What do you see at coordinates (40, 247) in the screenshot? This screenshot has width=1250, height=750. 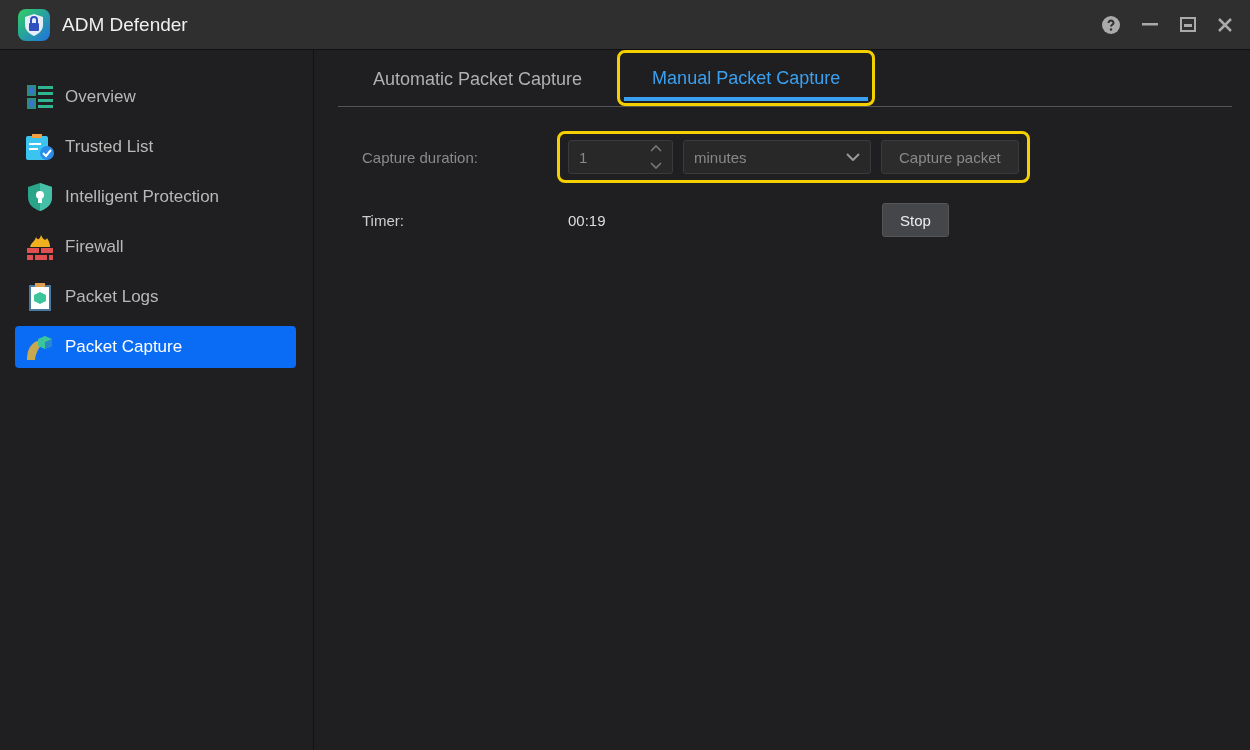 I see `firewall-icon` at bounding box center [40, 247].